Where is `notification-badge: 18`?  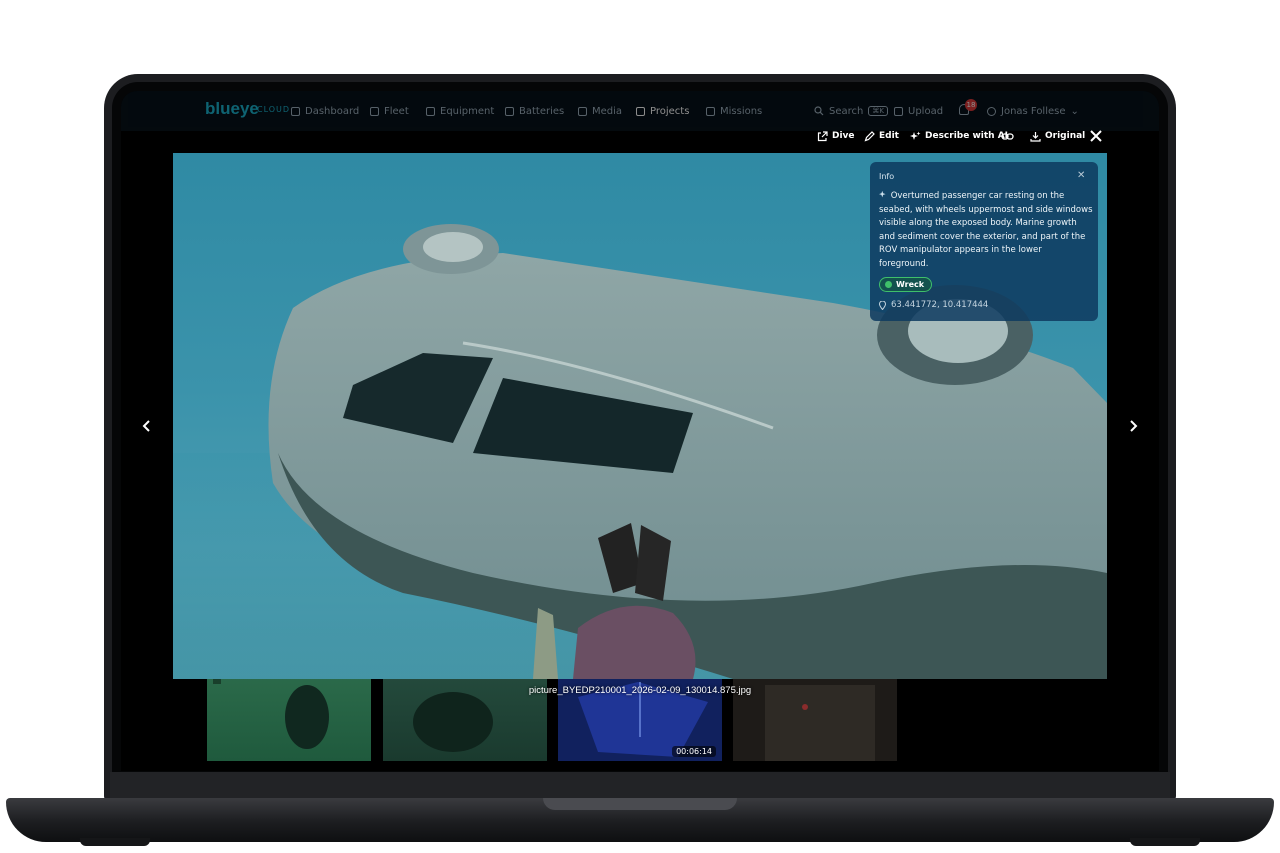 notification-badge: 18 is located at coordinates (971, 105).